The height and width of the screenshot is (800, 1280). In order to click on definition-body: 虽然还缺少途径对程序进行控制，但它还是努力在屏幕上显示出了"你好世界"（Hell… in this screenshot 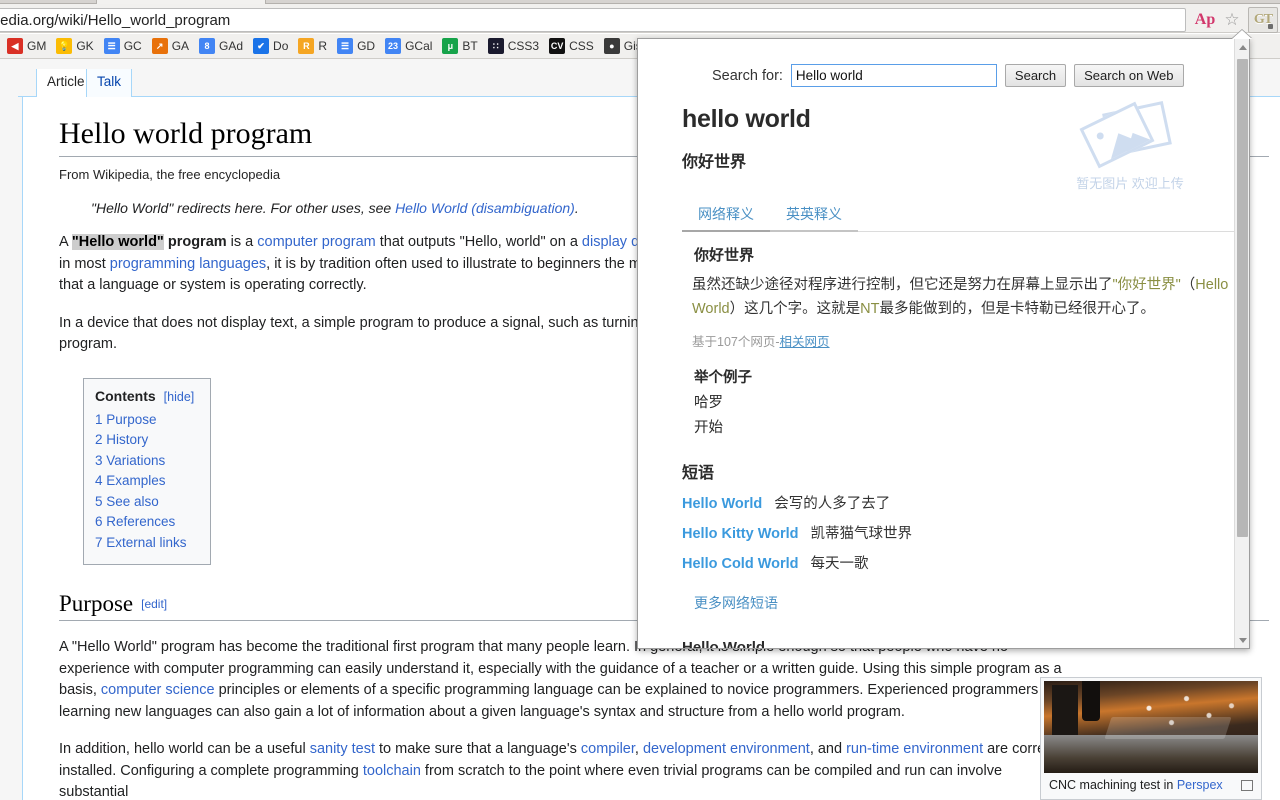, I will do `click(964, 297)`.